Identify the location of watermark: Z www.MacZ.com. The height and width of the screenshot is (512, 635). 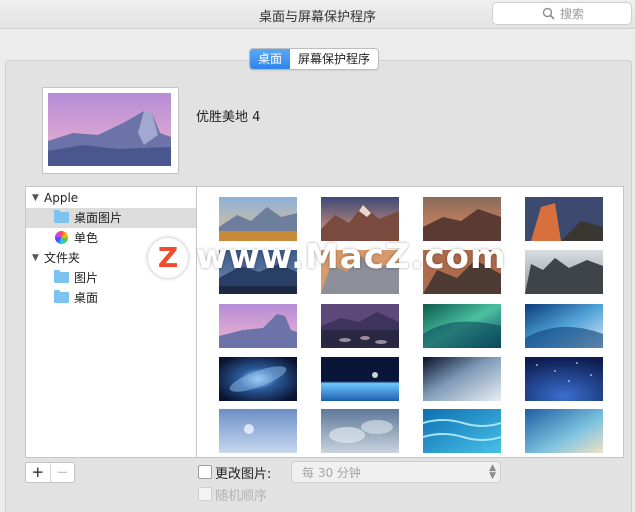
(326, 258).